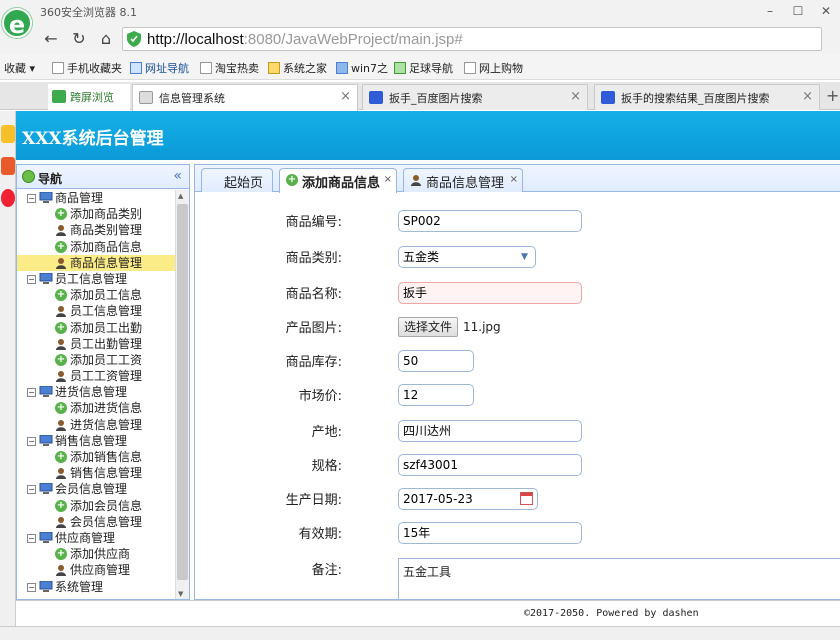 The image size is (840, 640). Describe the element at coordinates (97, 441) in the screenshot. I see `tree-group: − 销售信息管理` at that location.